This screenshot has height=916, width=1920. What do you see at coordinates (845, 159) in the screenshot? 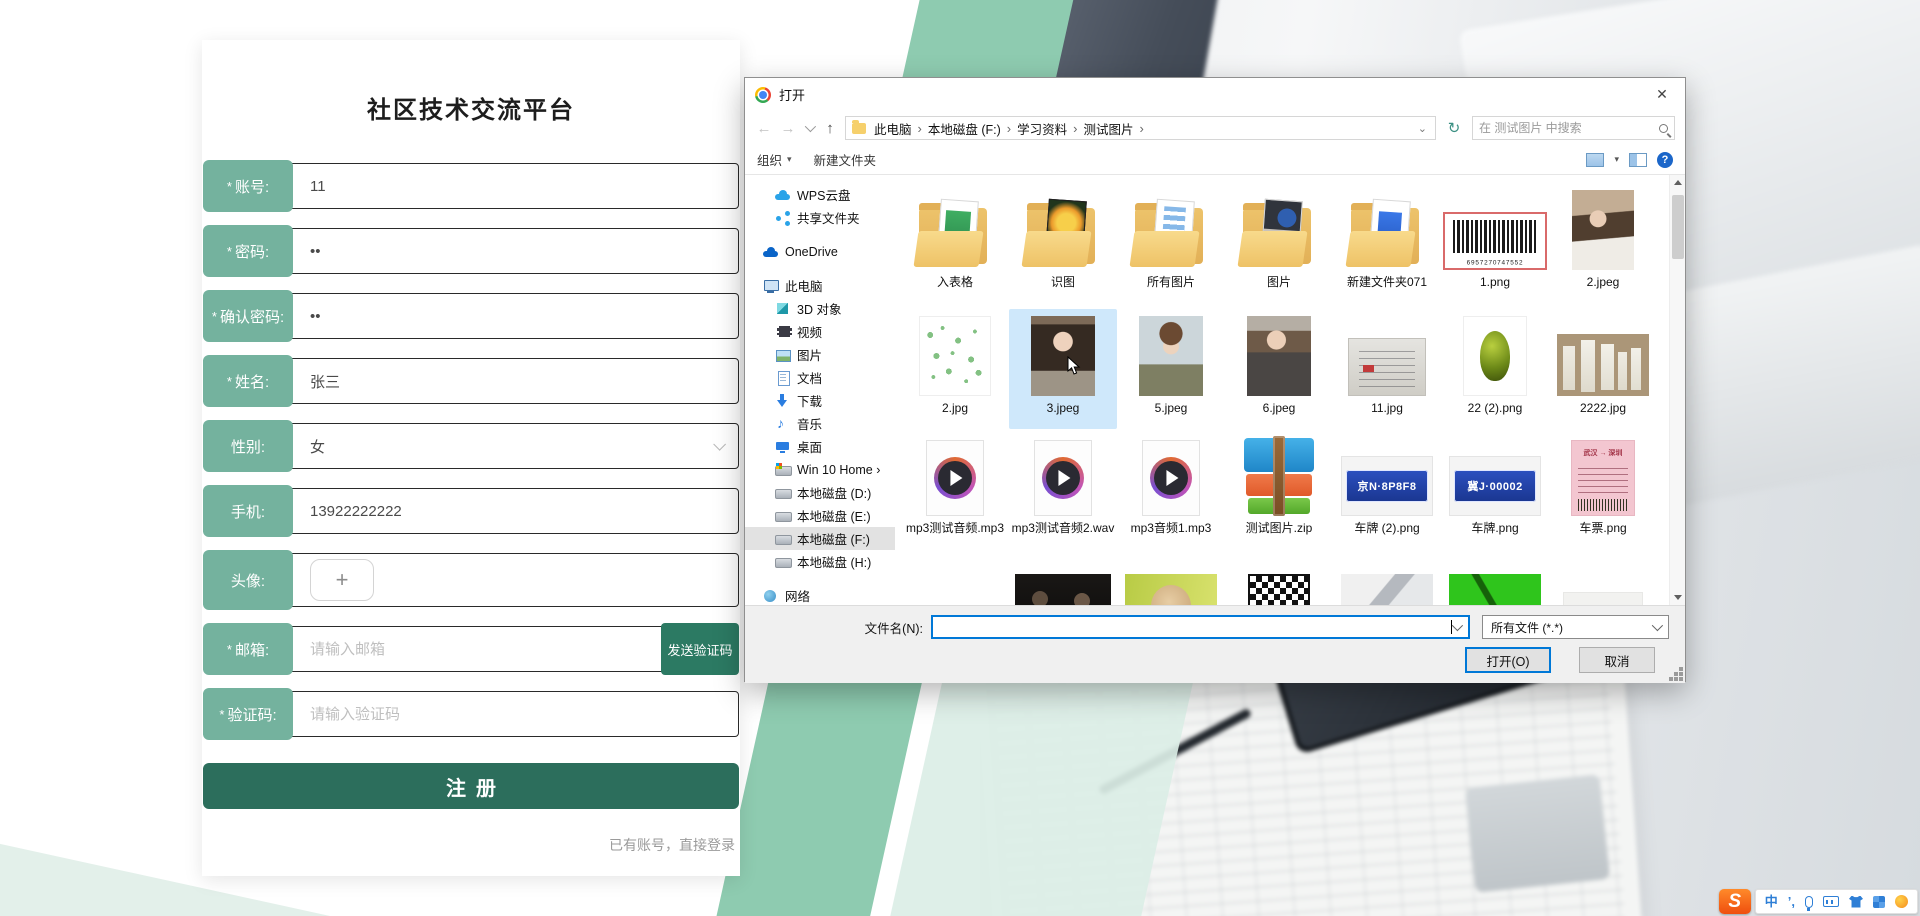
I see `new-folder-button: 新建文件夹` at bounding box center [845, 159].